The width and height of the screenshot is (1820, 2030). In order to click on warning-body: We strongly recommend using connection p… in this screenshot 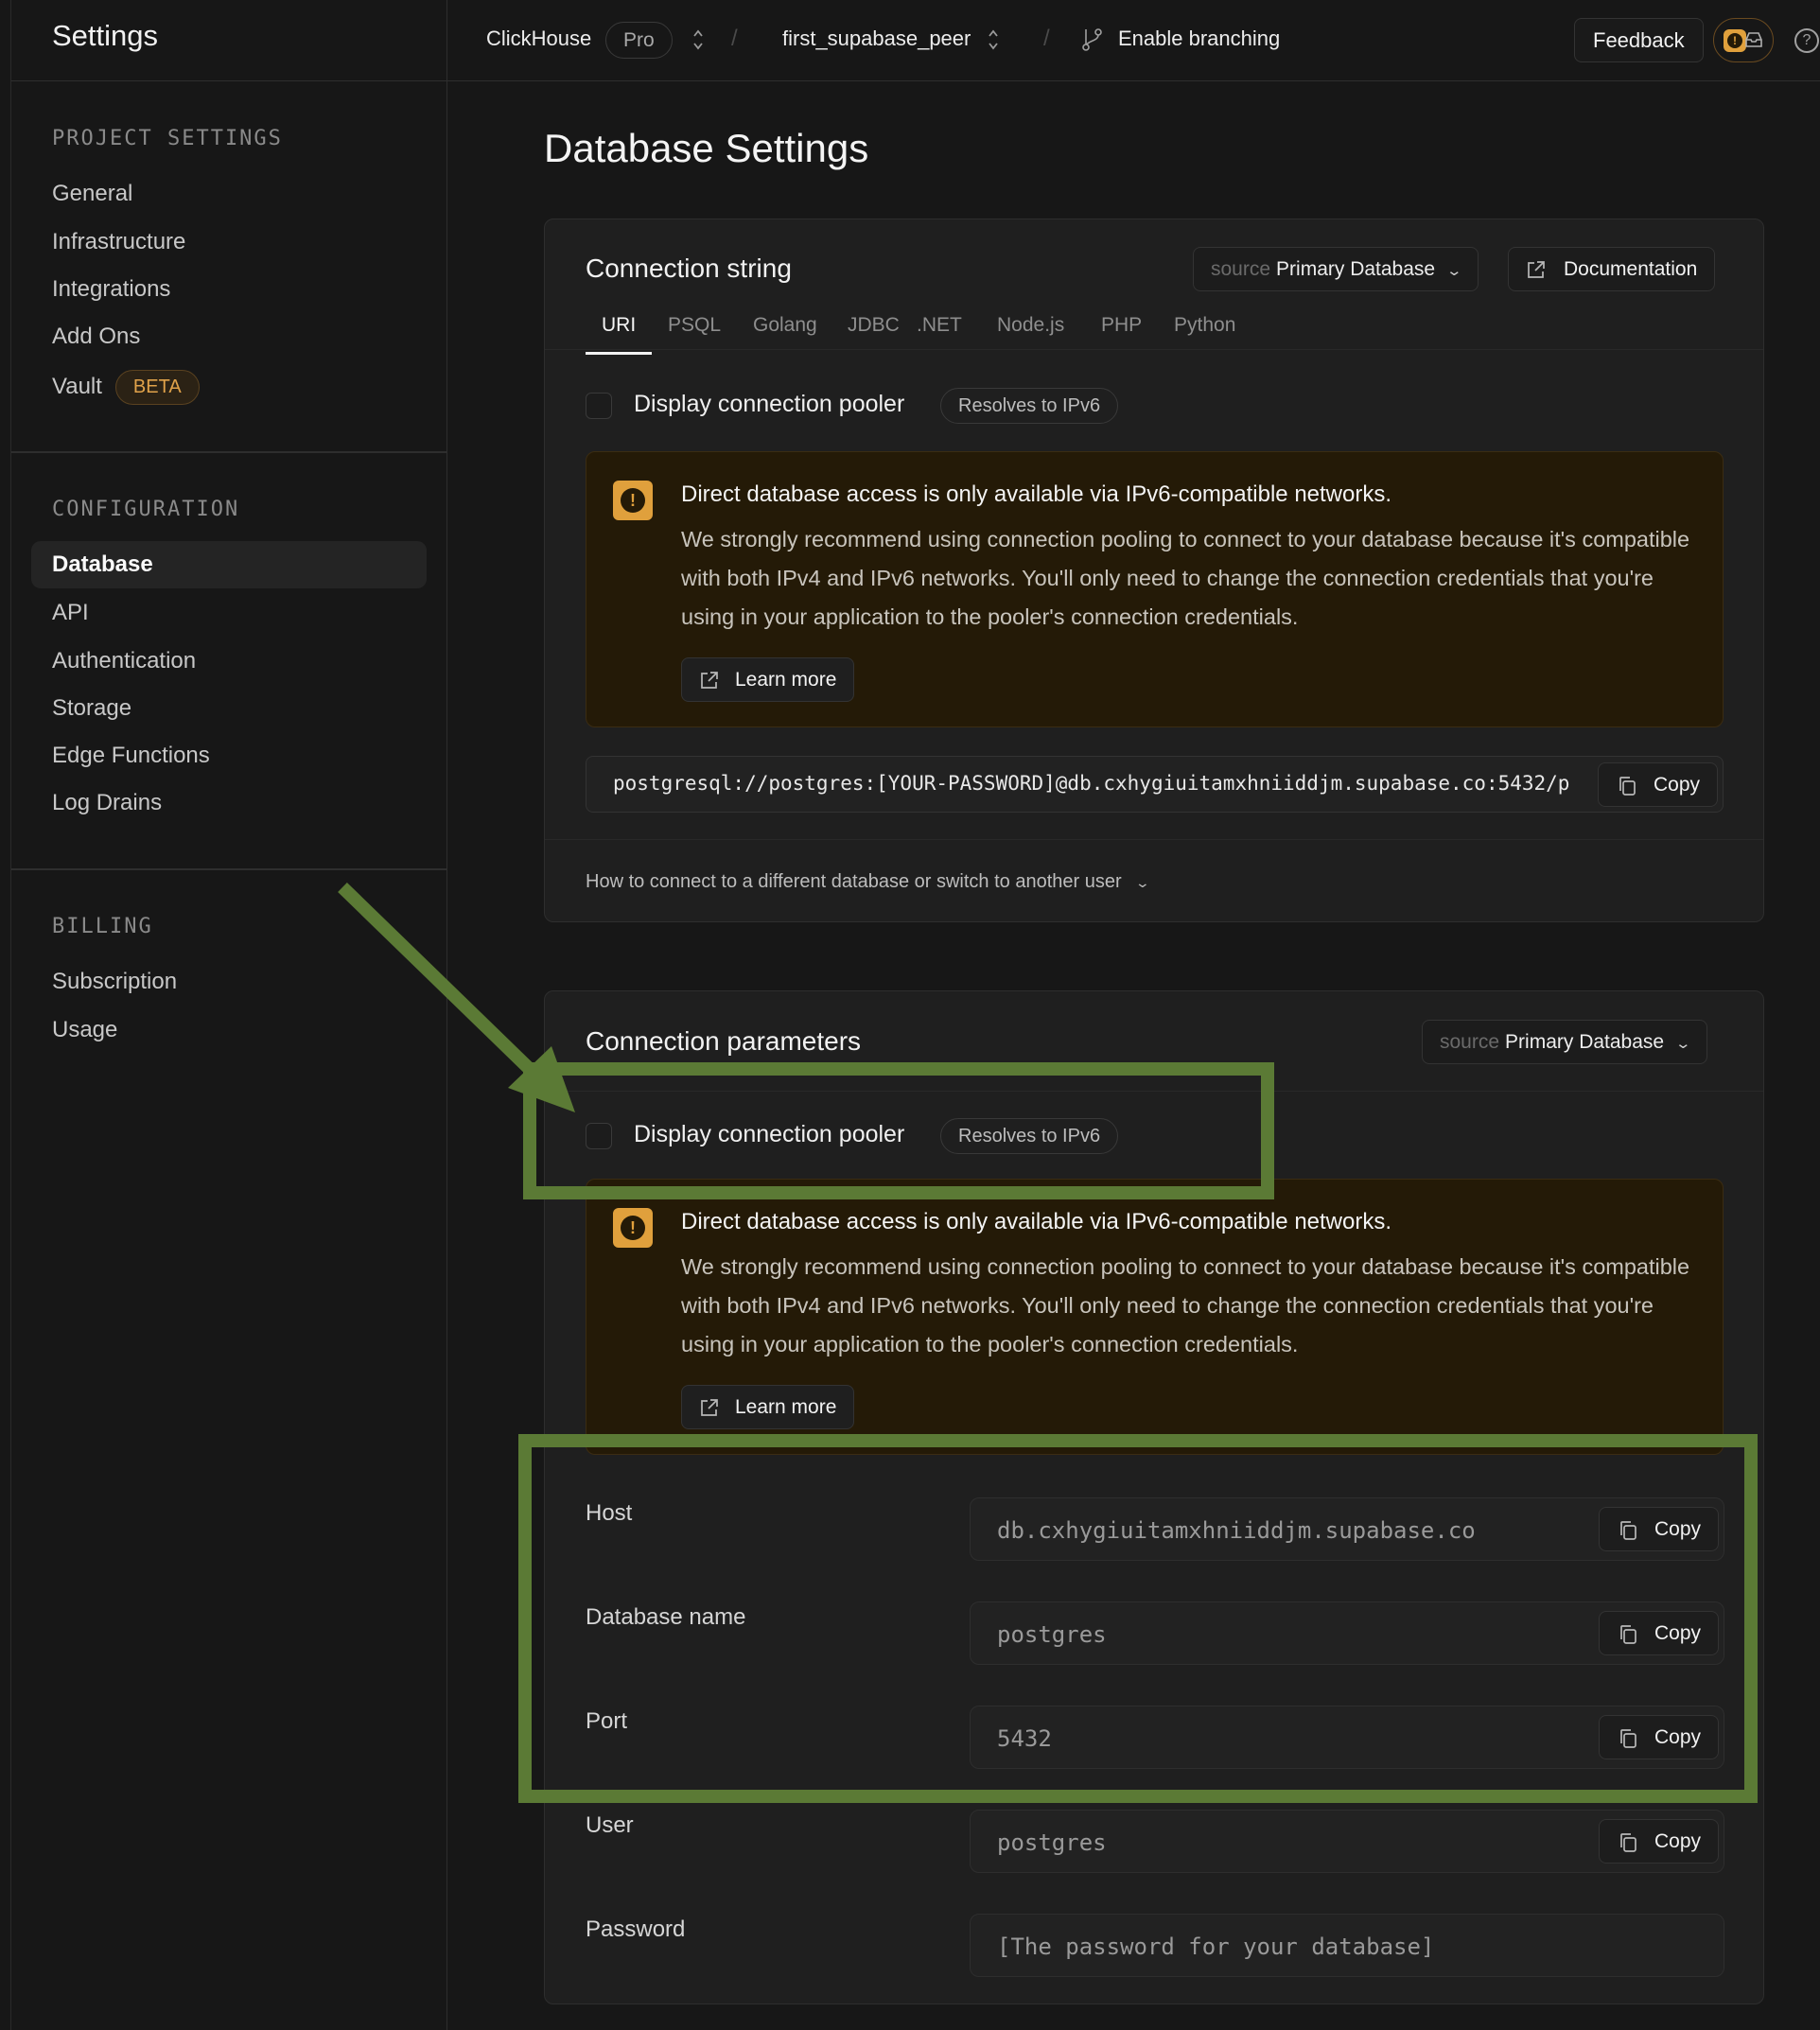, I will do `click(1185, 1305)`.